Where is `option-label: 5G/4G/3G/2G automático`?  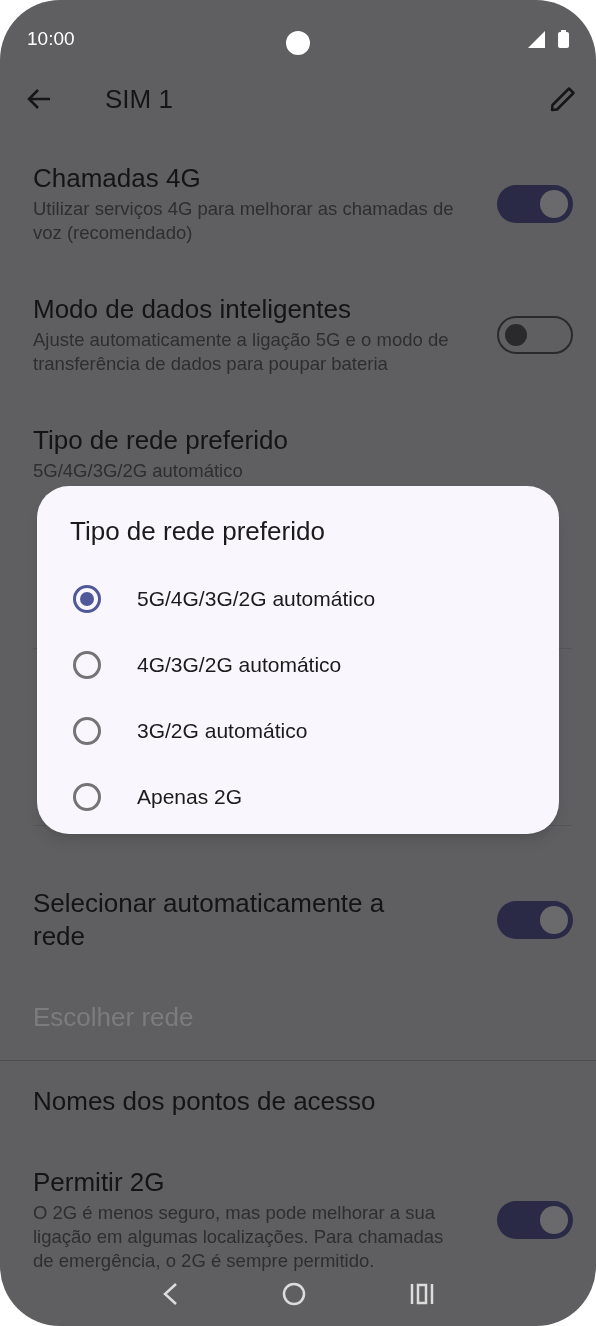 option-label: 5G/4G/3G/2G automático is located at coordinates (256, 599).